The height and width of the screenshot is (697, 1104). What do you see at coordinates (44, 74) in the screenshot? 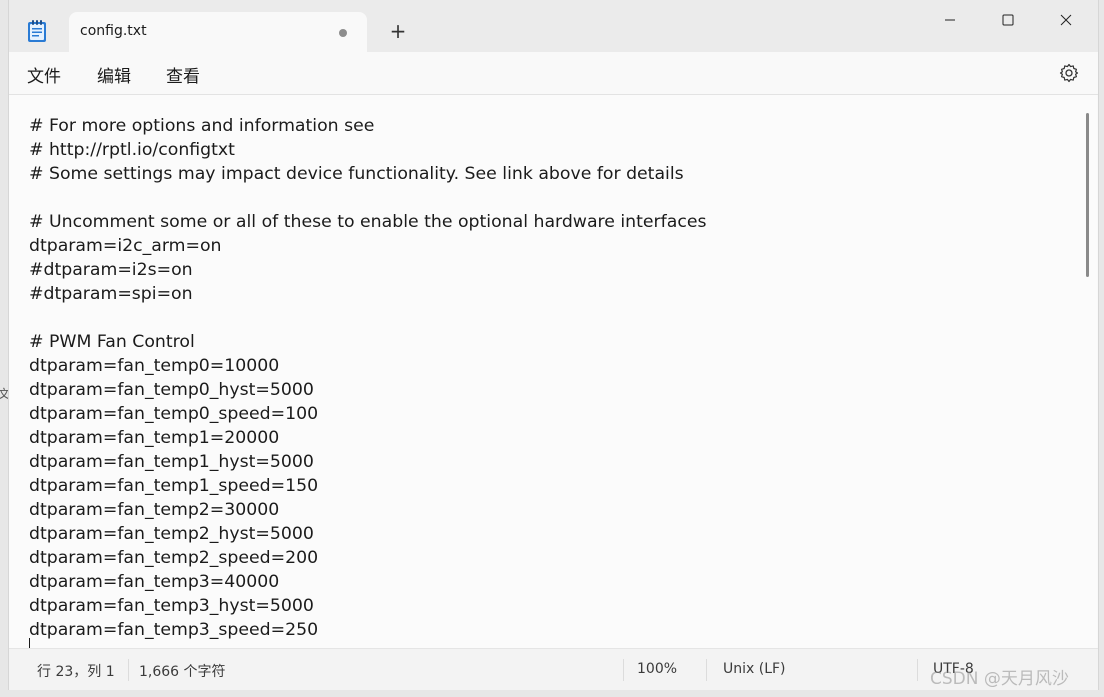
I see `menu-file: 文件` at bounding box center [44, 74].